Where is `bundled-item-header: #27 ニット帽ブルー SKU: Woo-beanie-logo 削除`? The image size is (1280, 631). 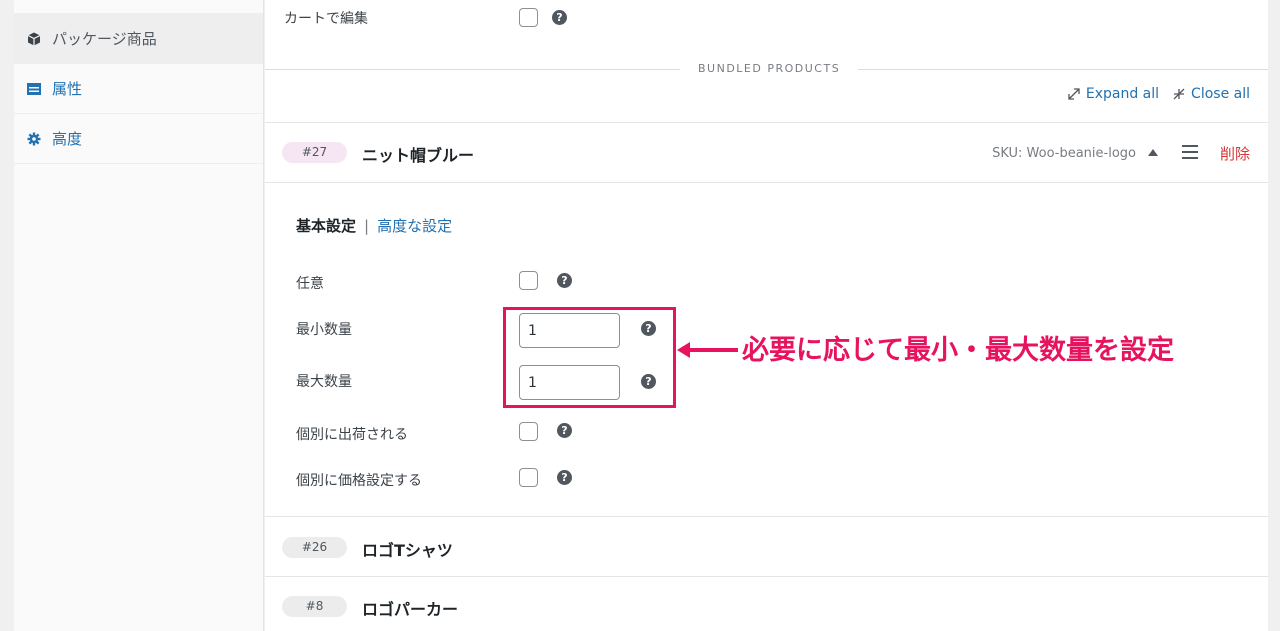 bundled-item-header: #27 ニット帽ブルー SKU: Woo-beanie-logo 削除 is located at coordinates (766, 152).